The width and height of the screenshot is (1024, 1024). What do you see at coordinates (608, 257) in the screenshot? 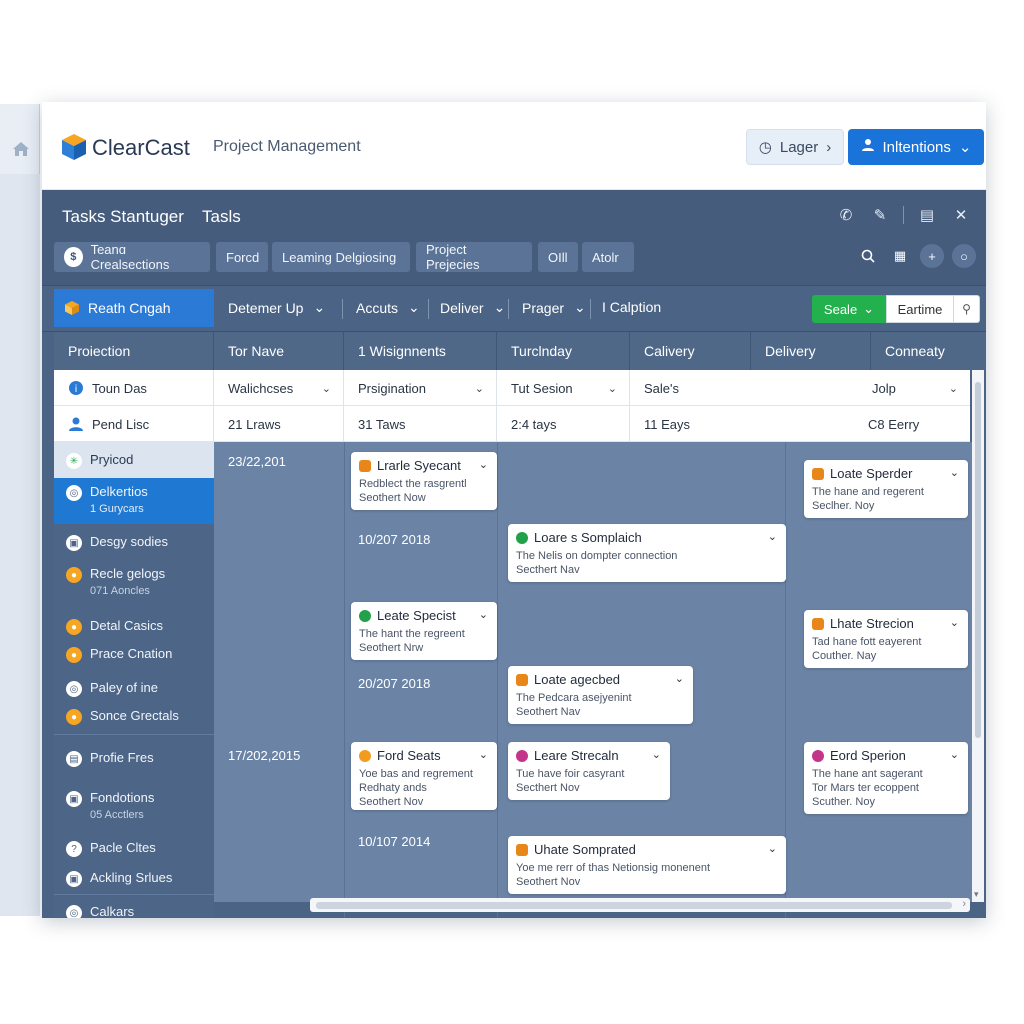
I see `tab-atolr: Atolr` at bounding box center [608, 257].